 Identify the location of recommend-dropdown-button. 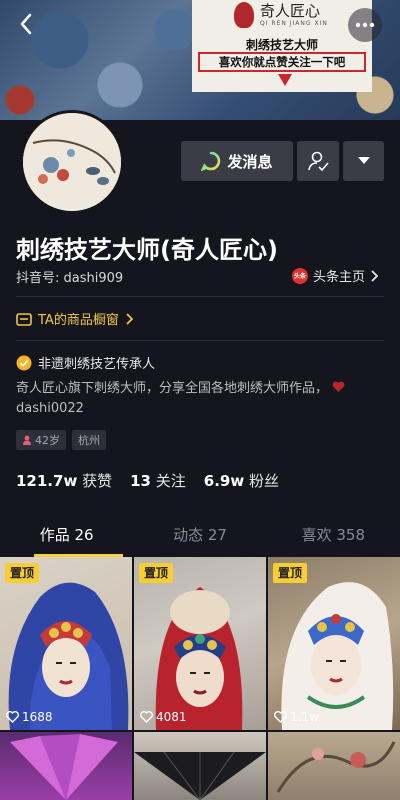
(363, 161).